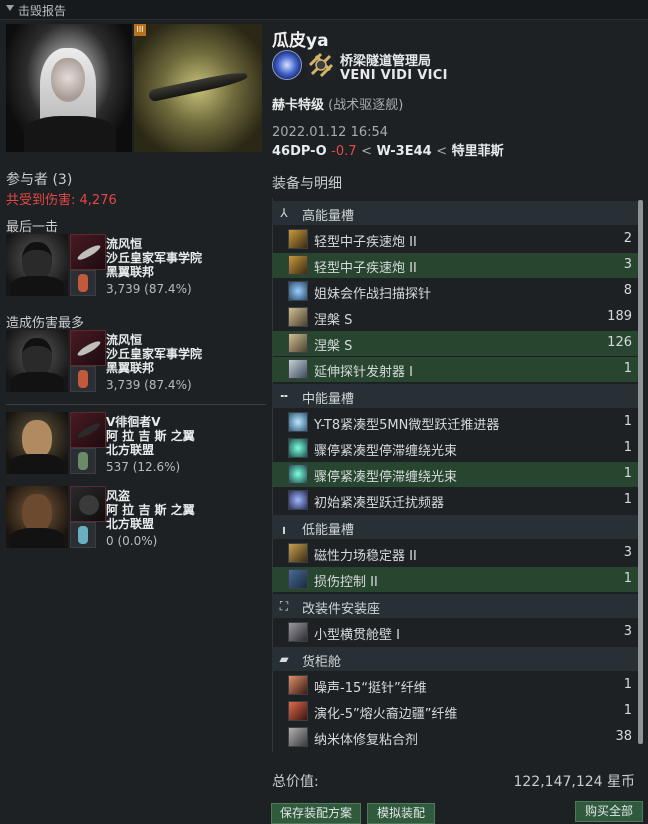  Describe the element at coordinates (41, 200) in the screenshot. I see `total-damage-label: 共受到伤害:` at that location.